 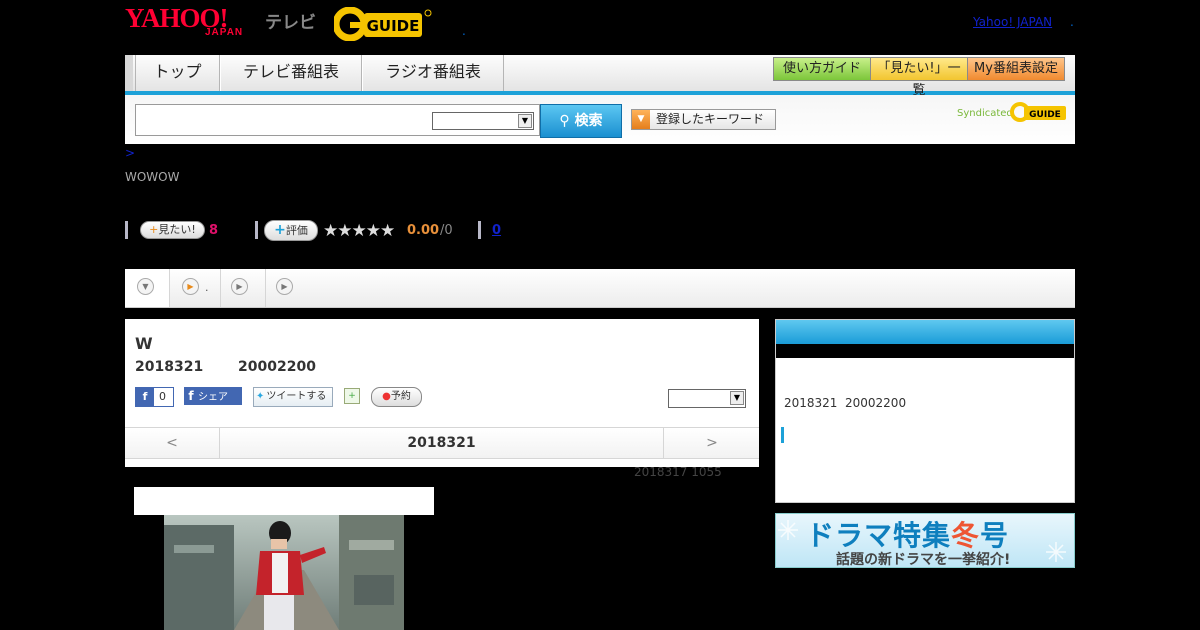 I want to click on drama-special-banner: ドラマ特集冬号 話題の新ドラマを一挙紹介!, so click(x=925, y=540).